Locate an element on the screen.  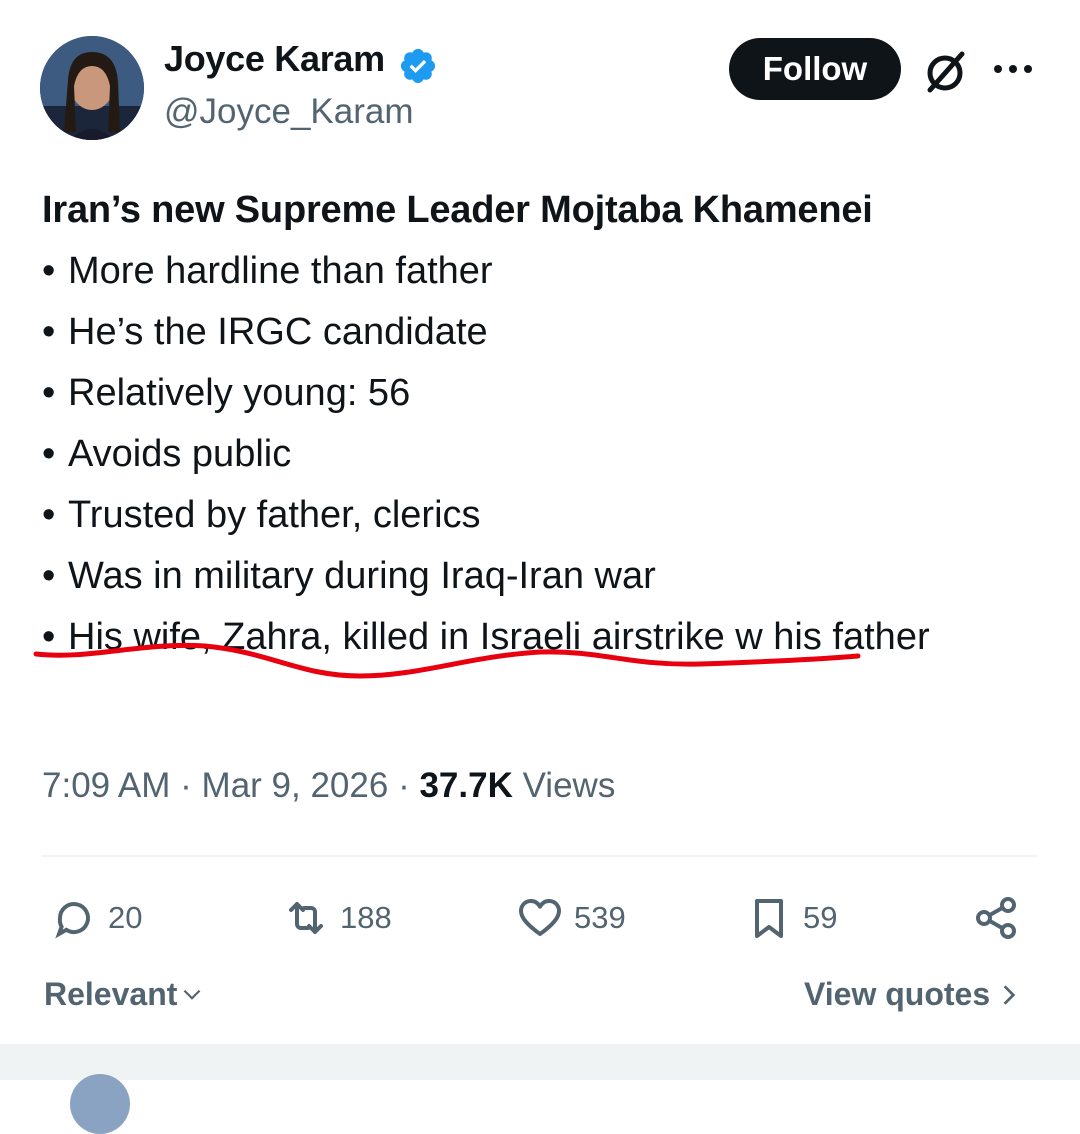
heart-icon is located at coordinates (540, 917).